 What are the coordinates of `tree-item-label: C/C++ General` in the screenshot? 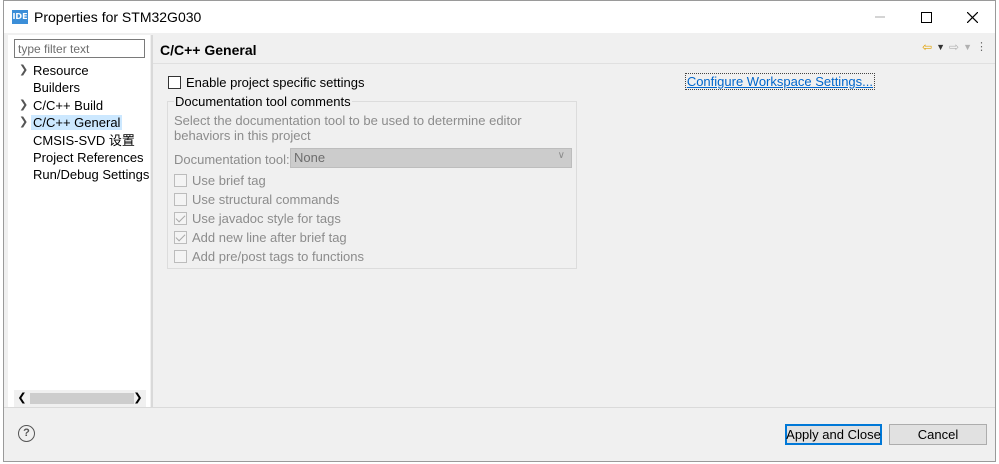 It's located at (77, 123).